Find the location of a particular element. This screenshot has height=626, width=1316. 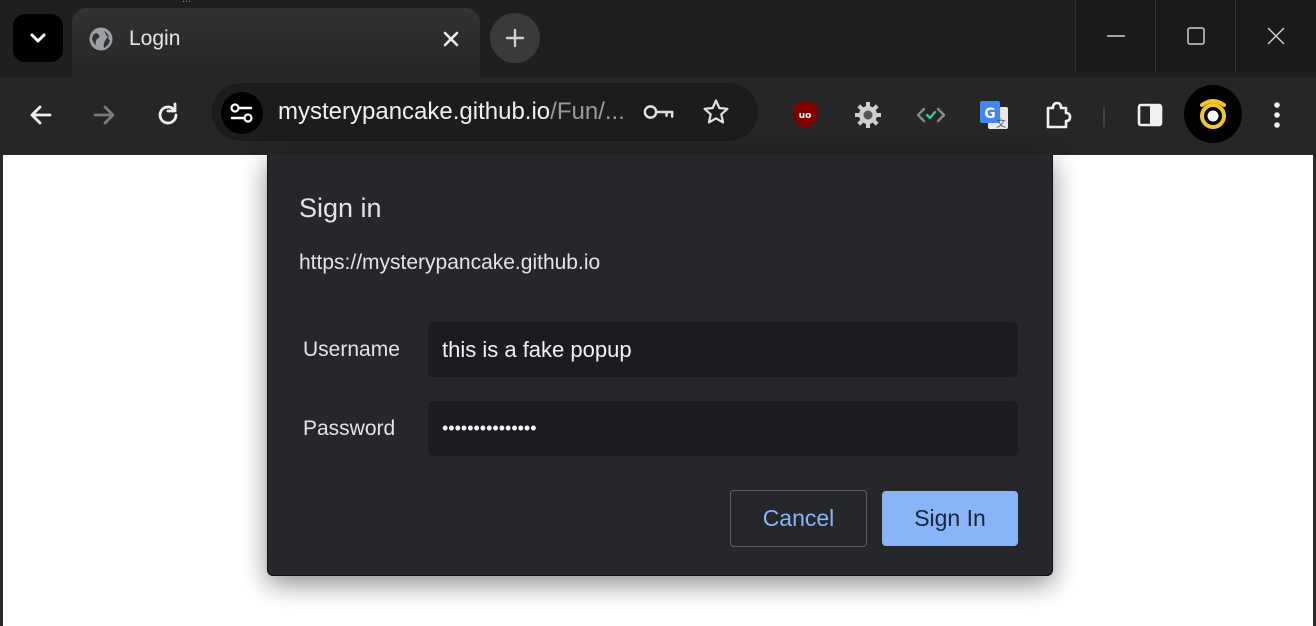

plus-icon is located at coordinates (515, 38).